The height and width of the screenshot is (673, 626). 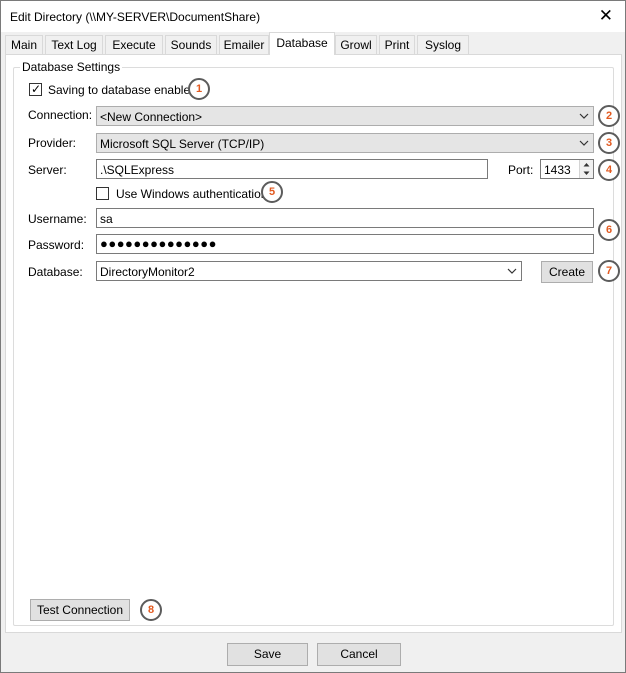 What do you see at coordinates (74, 45) in the screenshot?
I see `tab-text-log: Text Log` at bounding box center [74, 45].